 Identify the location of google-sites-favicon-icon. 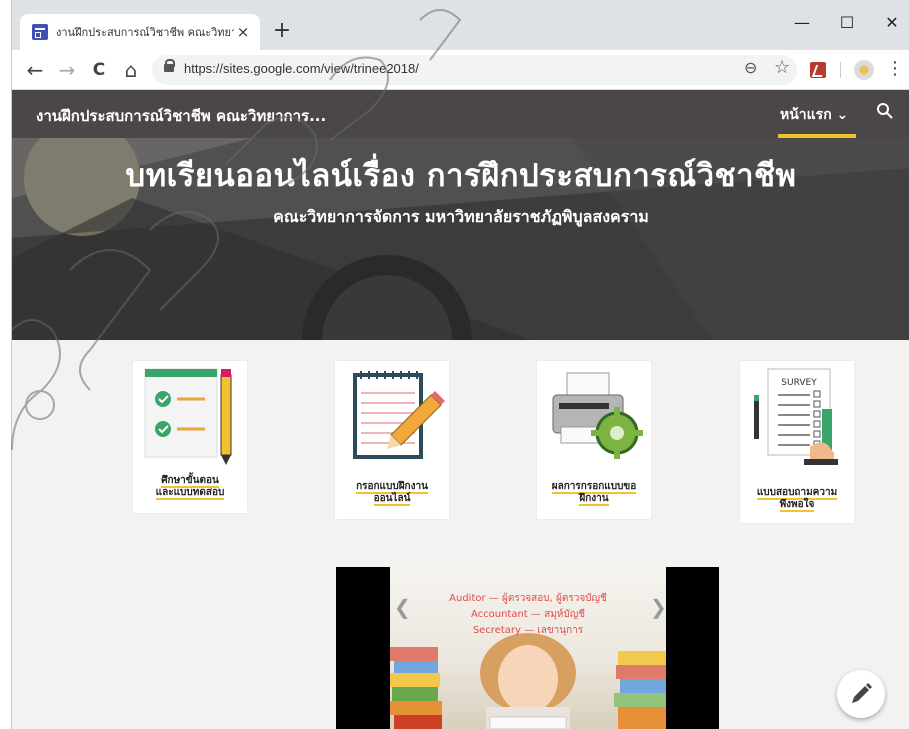
(40, 32).